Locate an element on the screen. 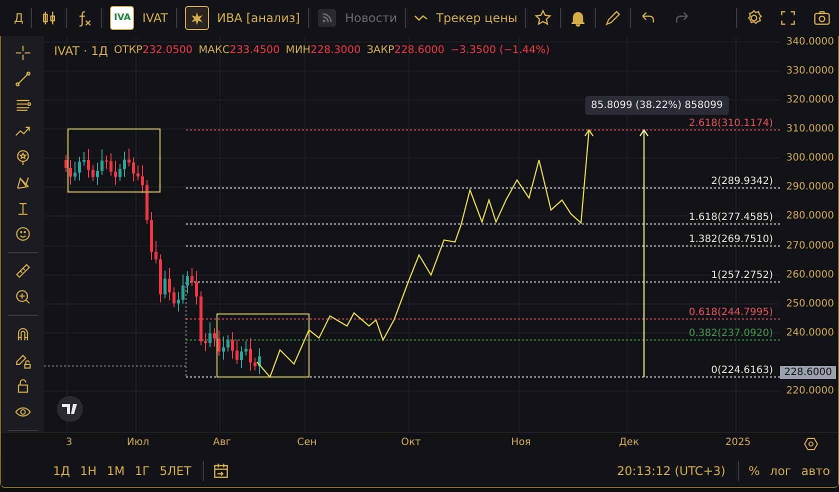 The width and height of the screenshot is (839, 492). log-button: лог is located at coordinates (781, 471).